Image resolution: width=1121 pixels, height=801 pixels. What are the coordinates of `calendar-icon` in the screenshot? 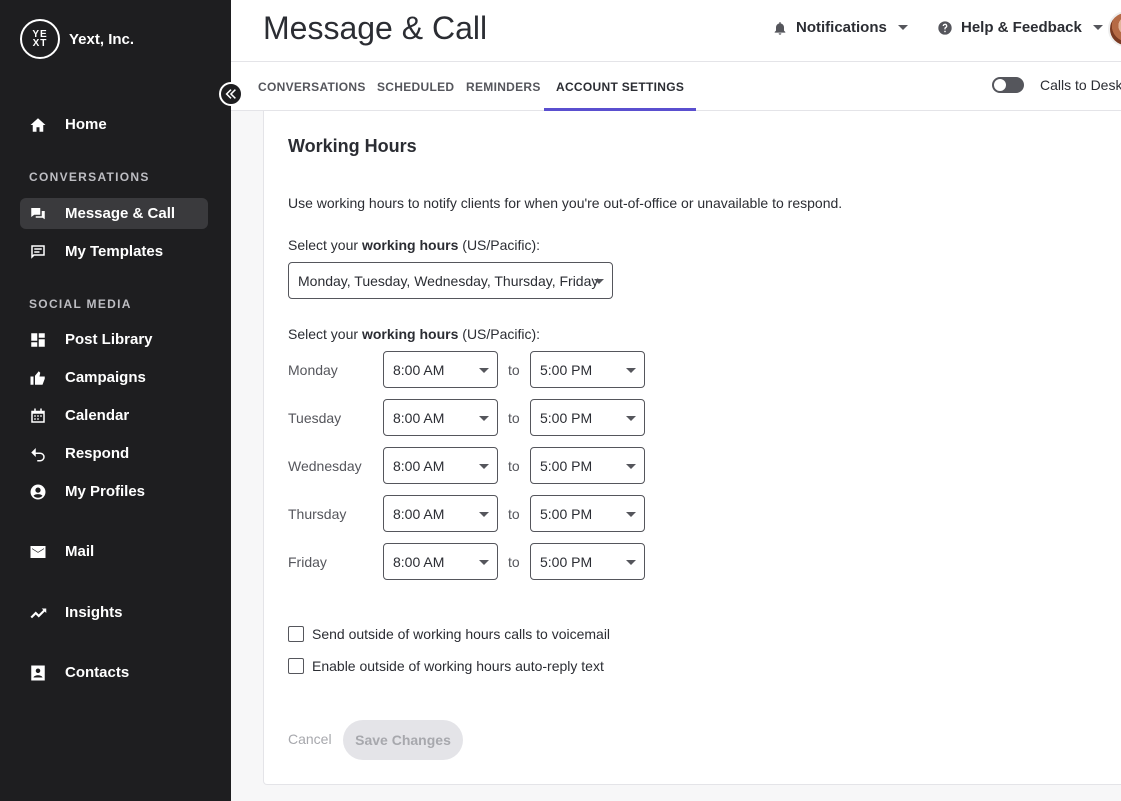 It's located at (38, 416).